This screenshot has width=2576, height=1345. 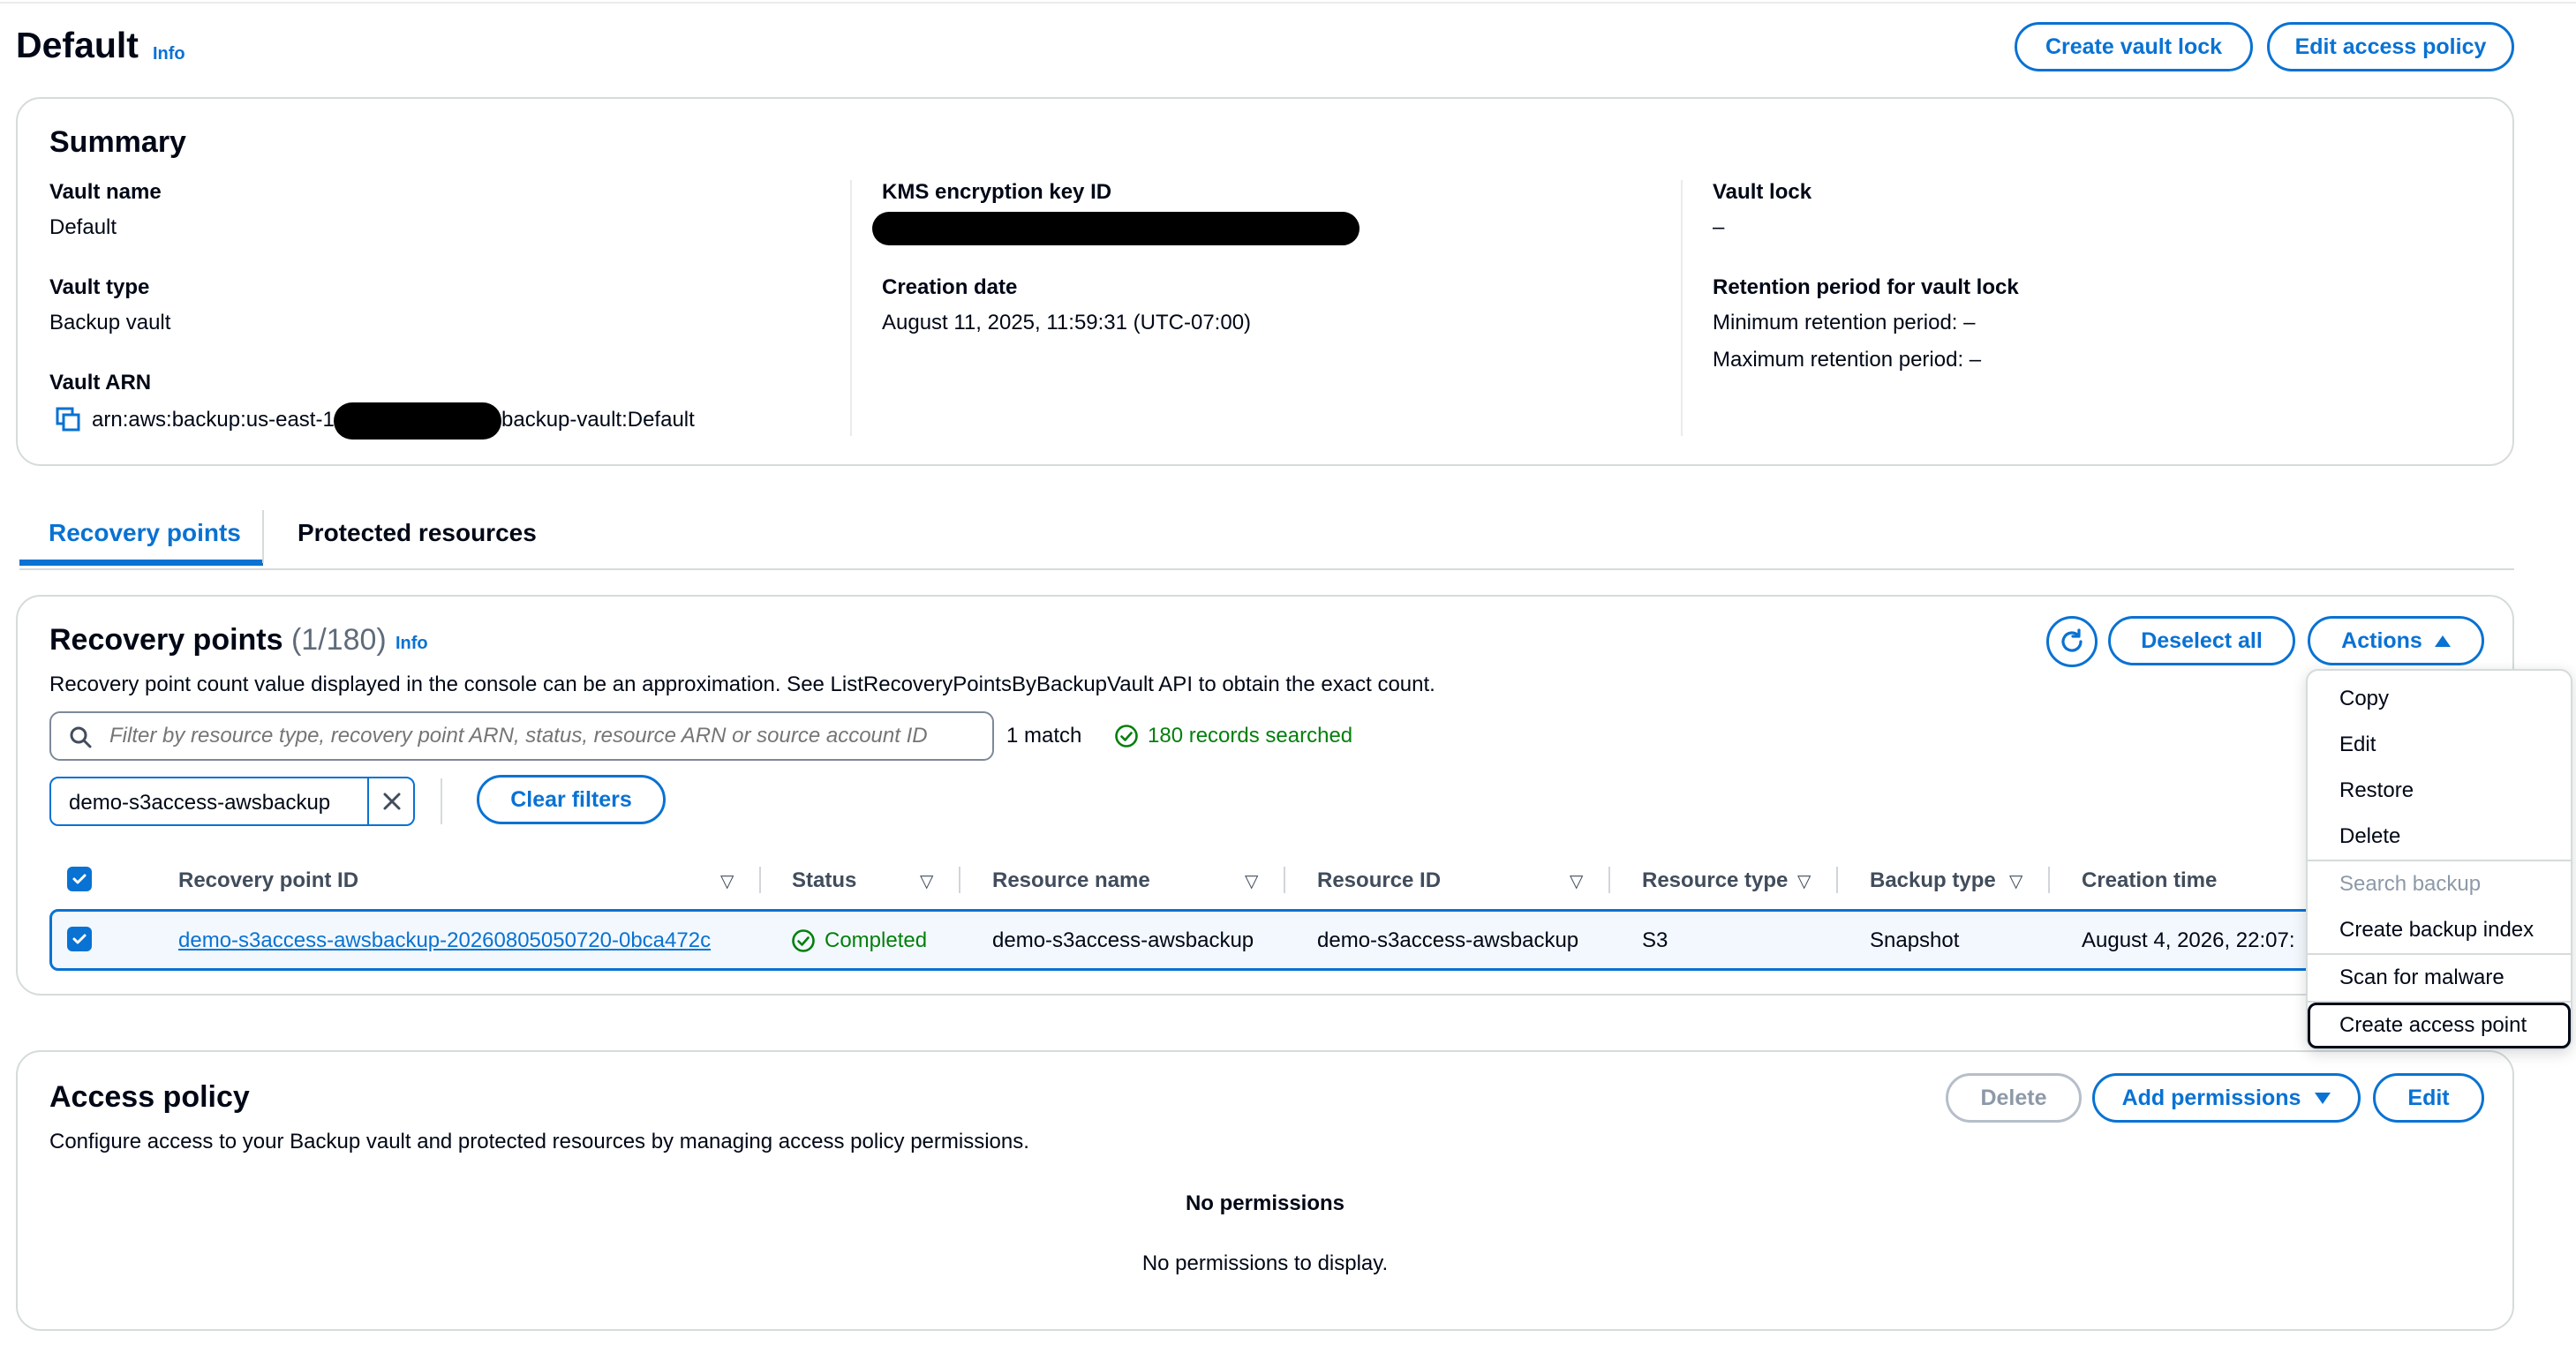 I want to click on deselect-all-button: Deselect all, so click(x=2202, y=640).